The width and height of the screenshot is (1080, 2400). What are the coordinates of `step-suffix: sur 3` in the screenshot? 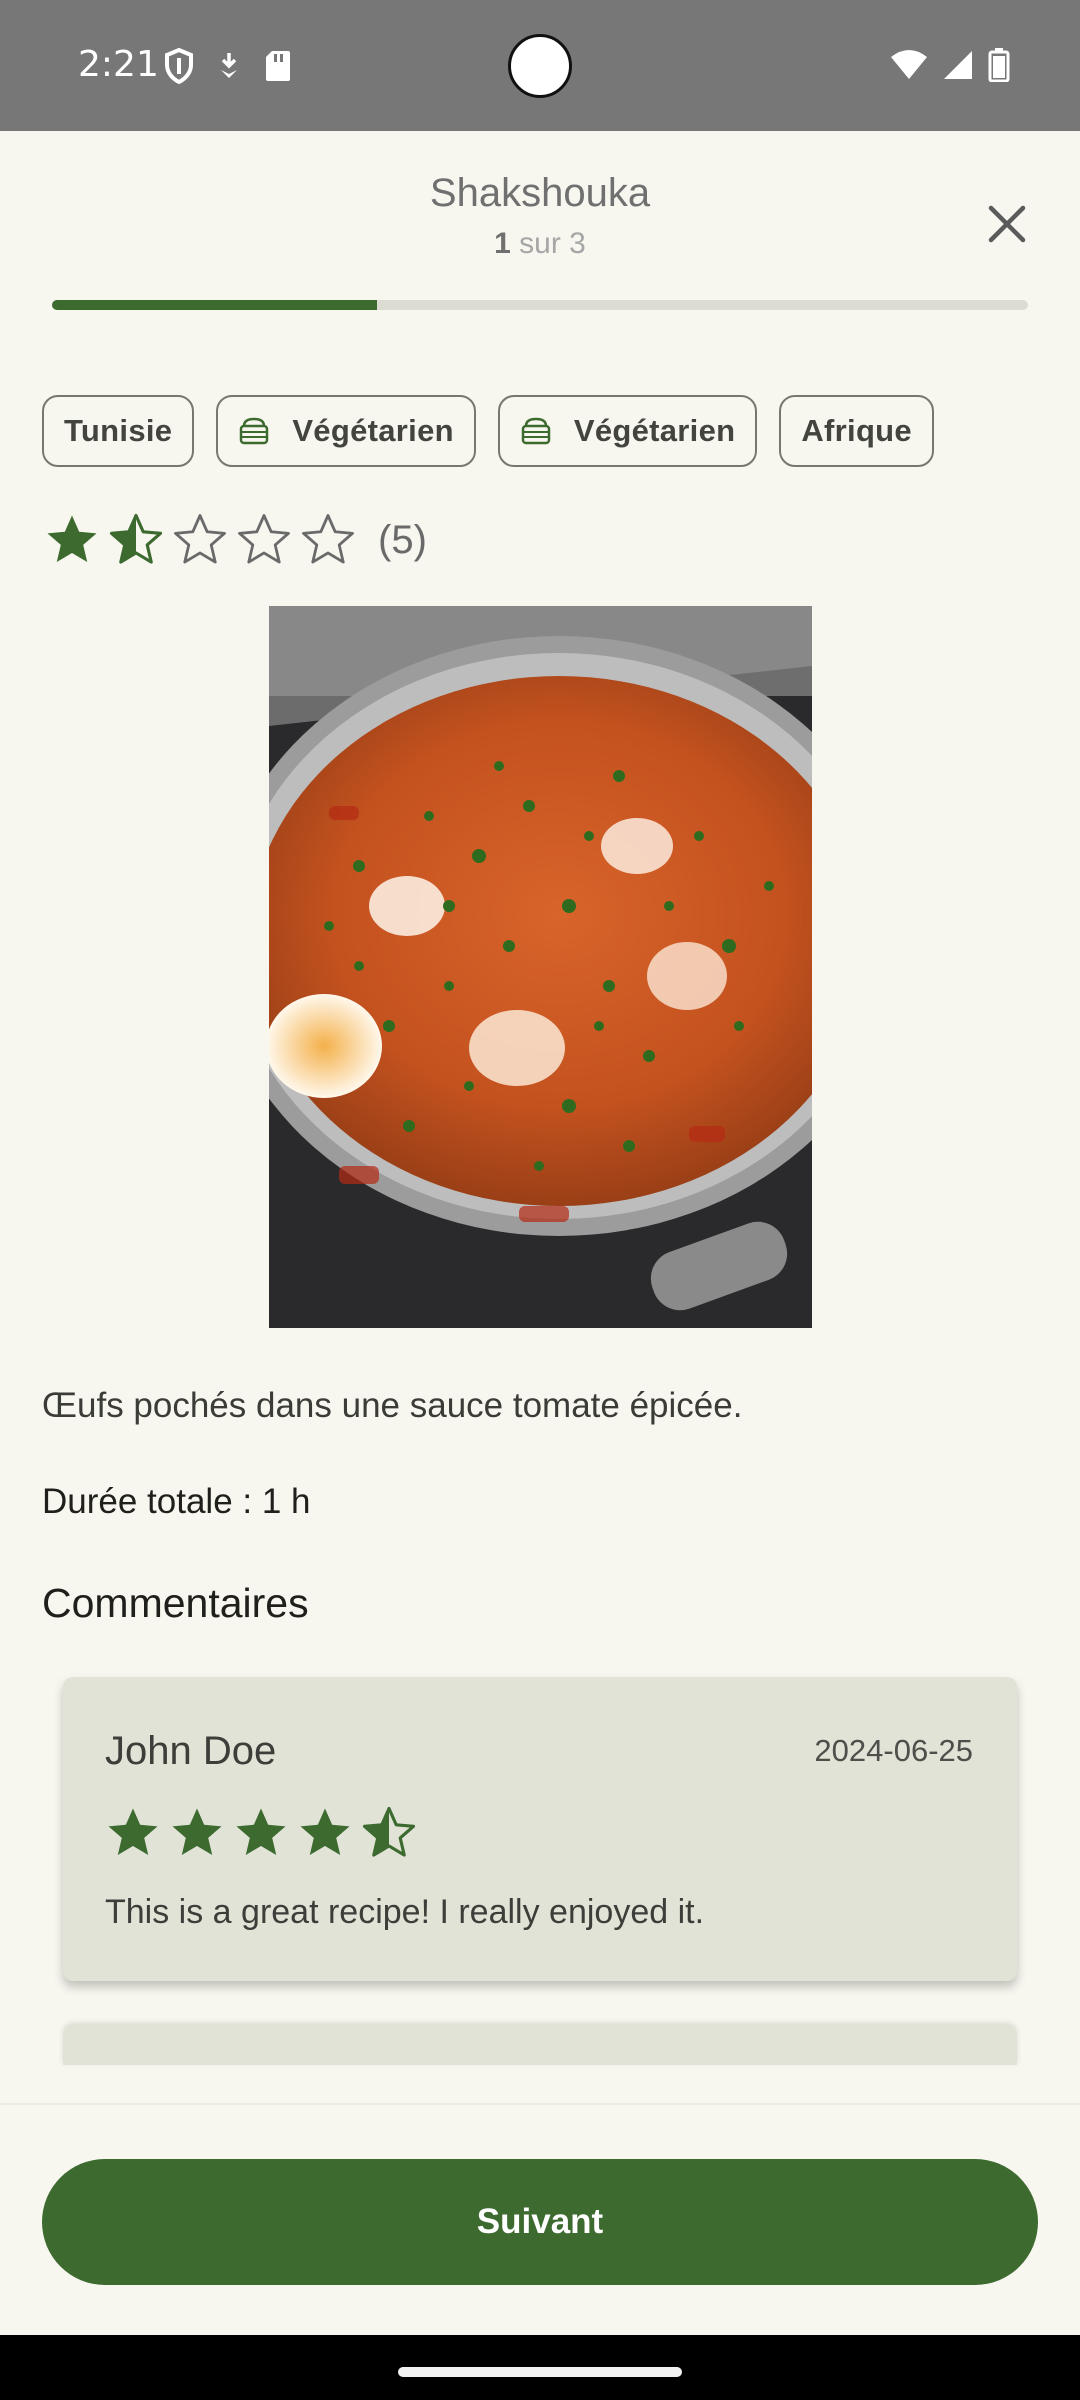 It's located at (552, 243).